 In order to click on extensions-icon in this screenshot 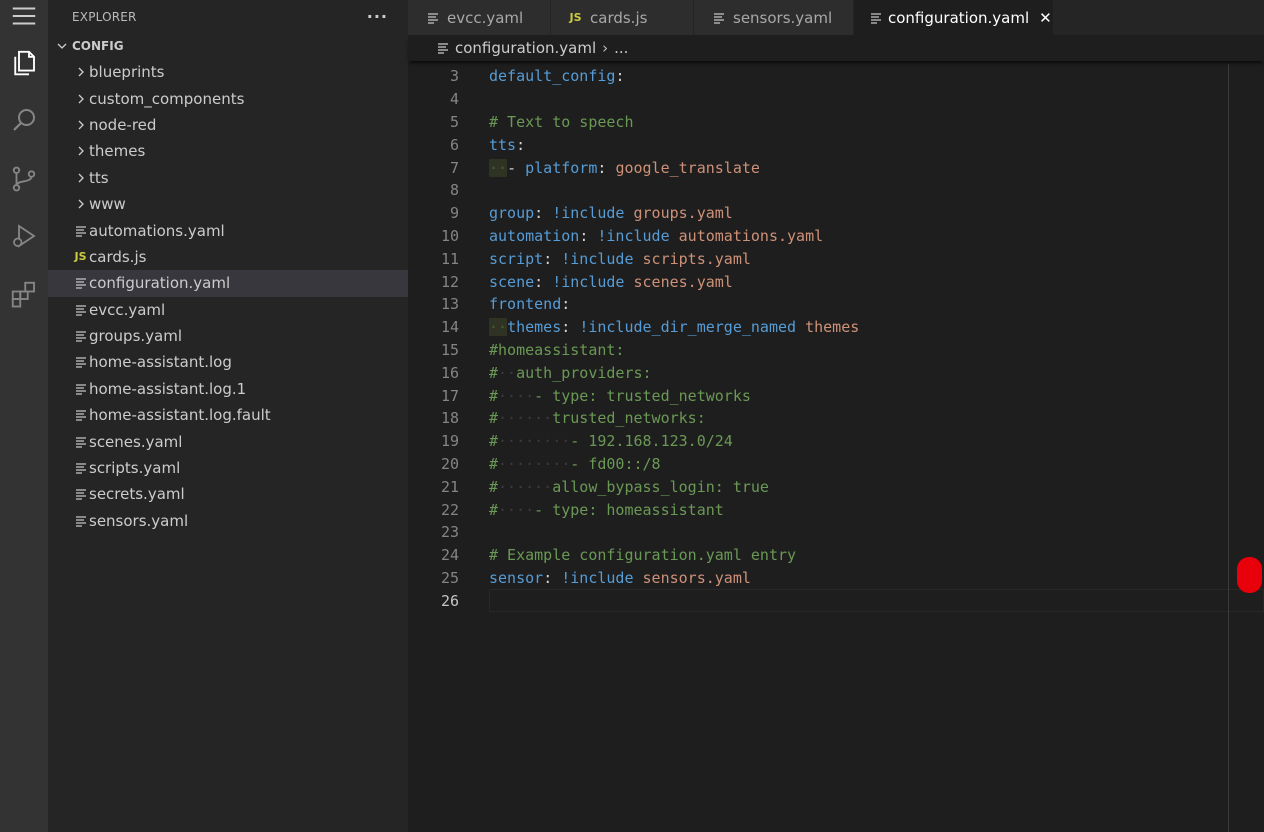, I will do `click(24, 294)`.